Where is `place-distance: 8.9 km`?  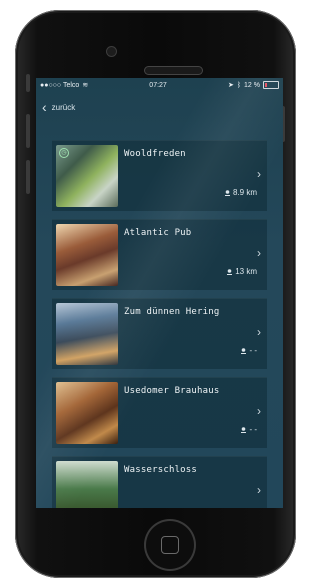 place-distance: 8.9 km is located at coordinates (244, 192).